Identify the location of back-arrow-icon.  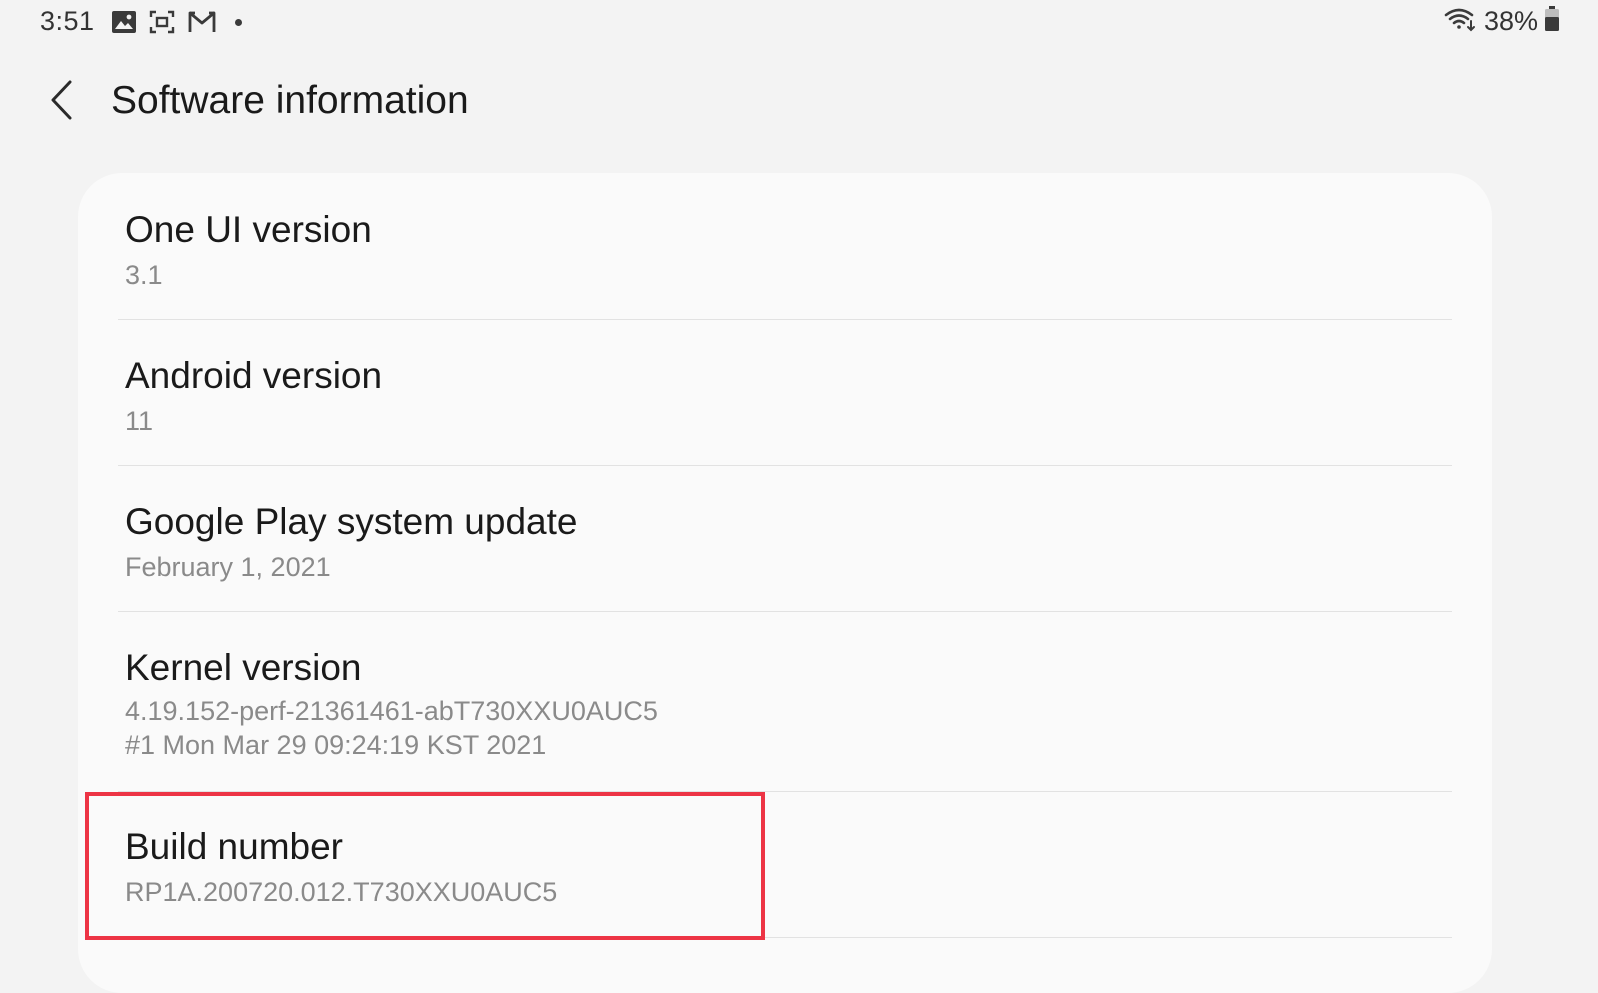
(62, 102).